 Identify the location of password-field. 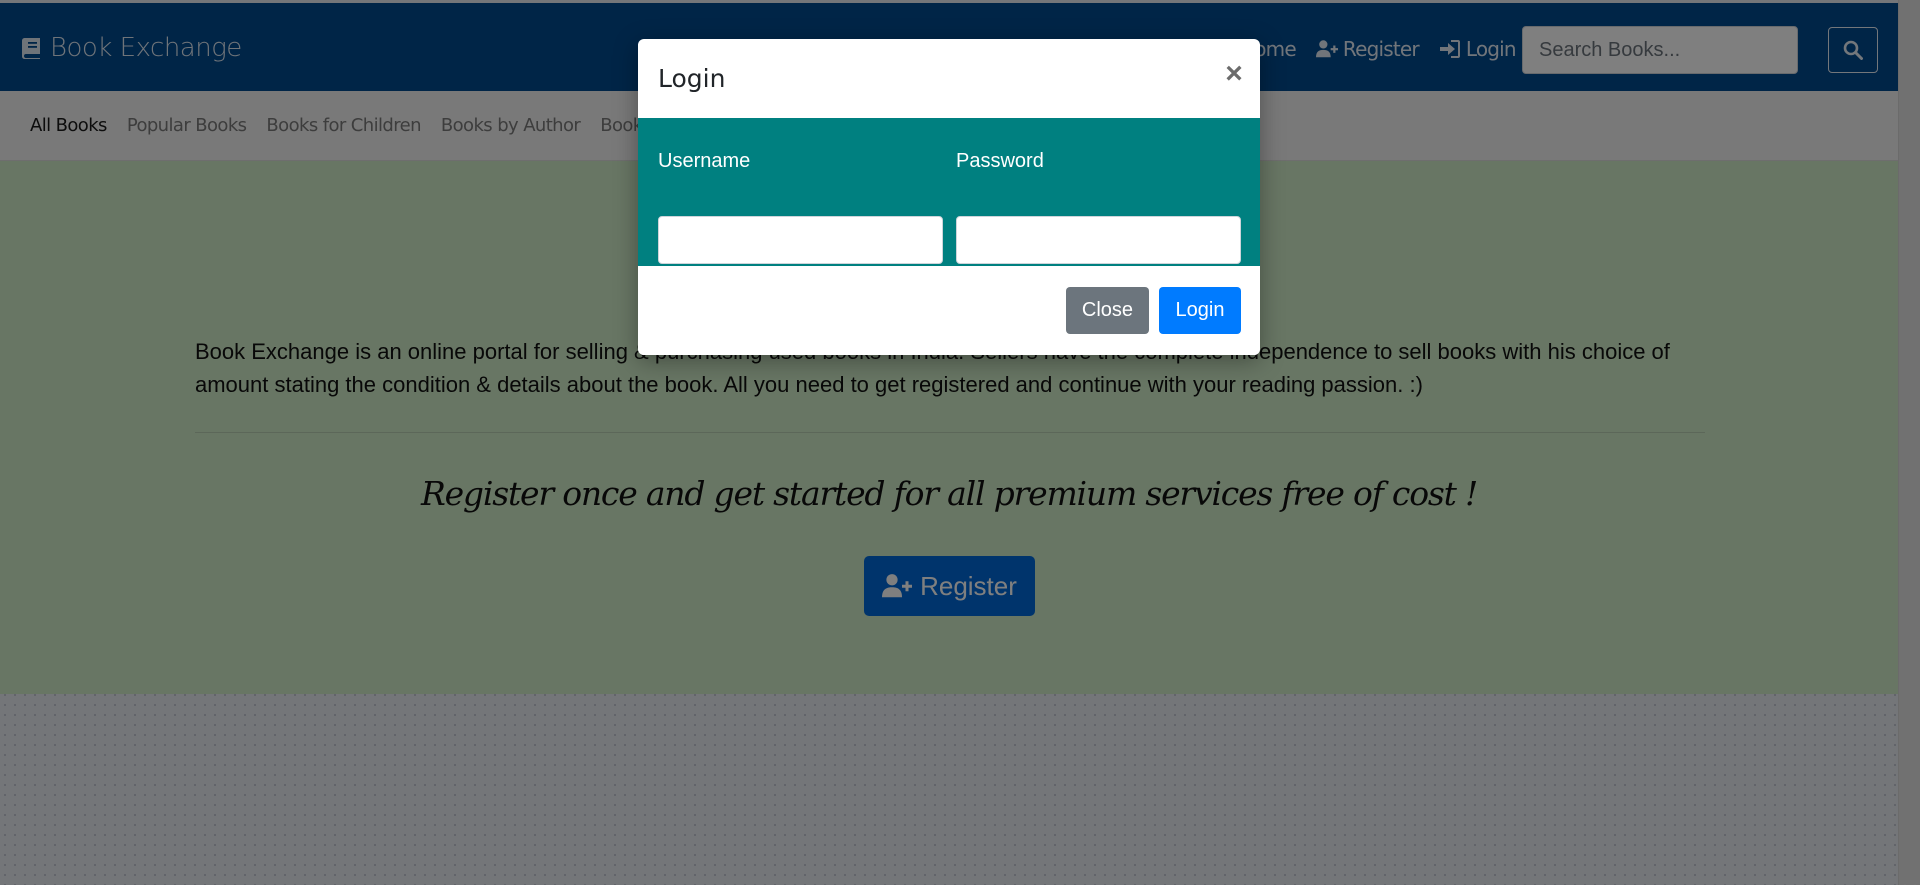
(1098, 240).